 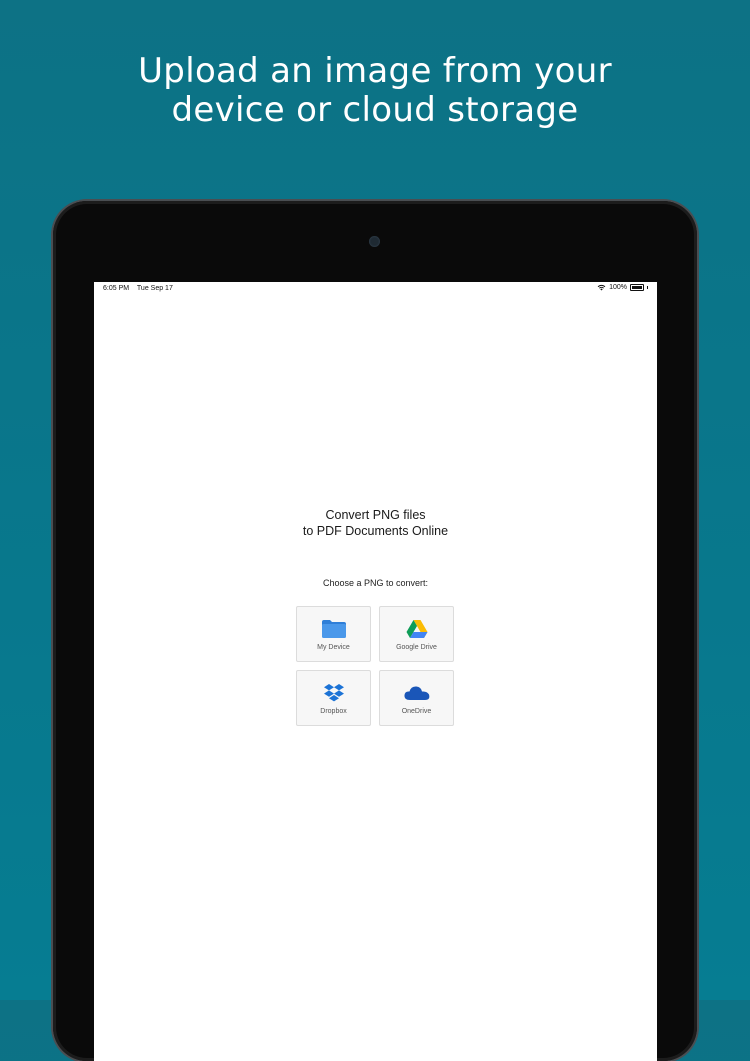 I want to click on battery-icon, so click(x=637, y=287).